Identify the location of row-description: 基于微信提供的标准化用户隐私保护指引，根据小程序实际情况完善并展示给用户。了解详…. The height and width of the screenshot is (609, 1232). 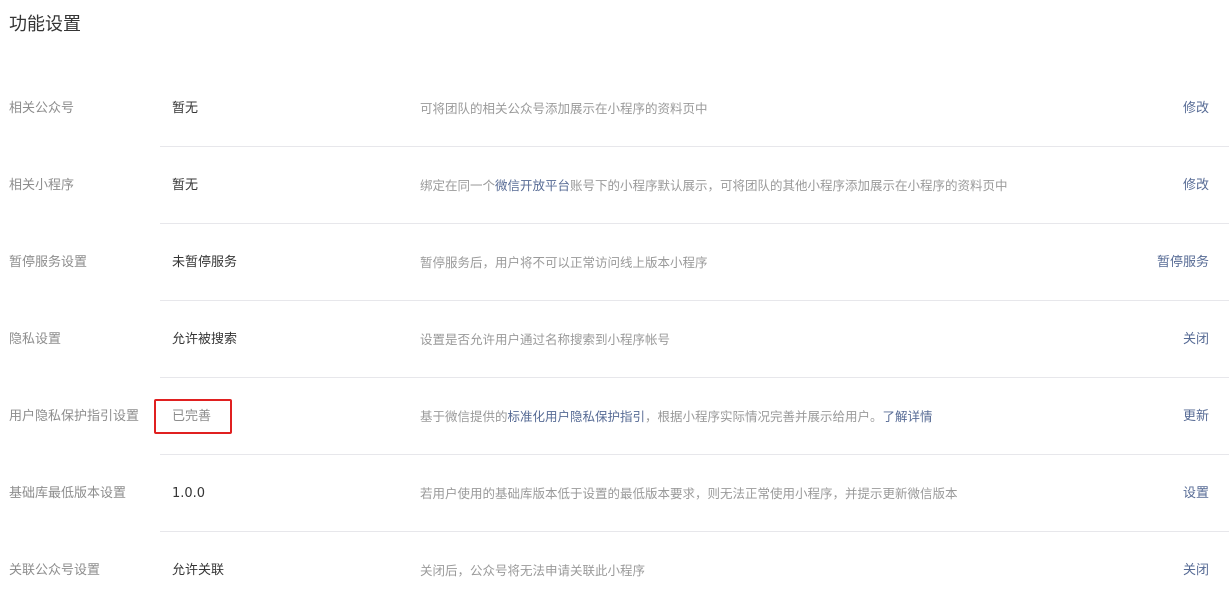
(676, 417).